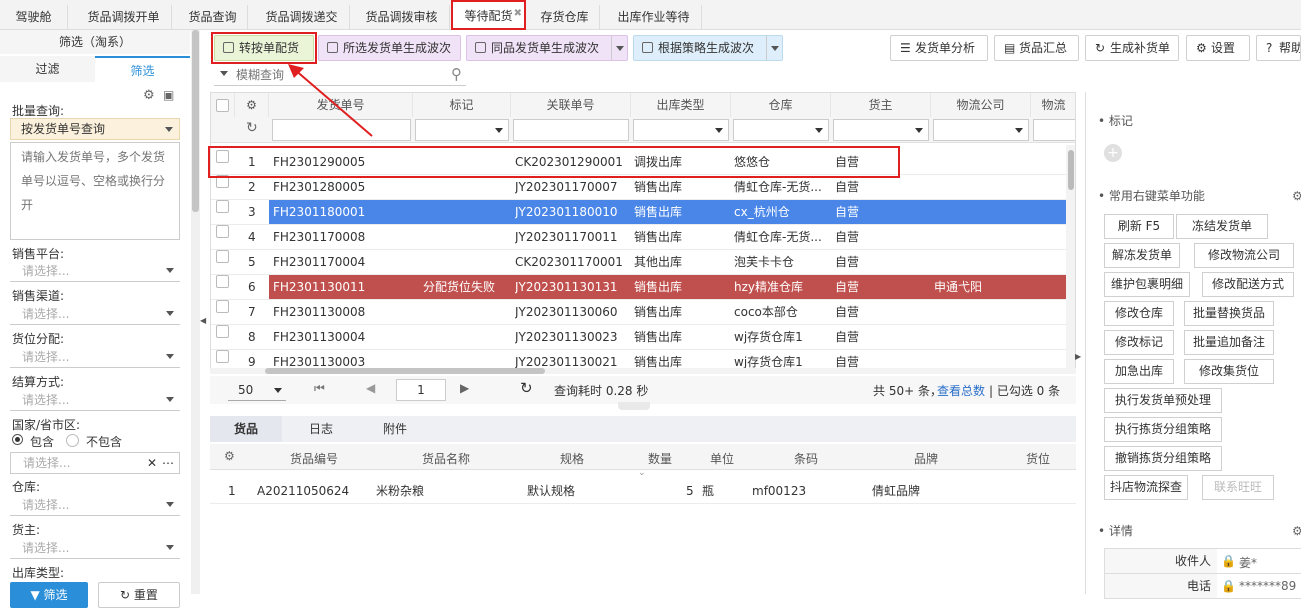 This screenshot has width=1301, height=608. I want to click on context-action-button: 修改标记, so click(1139, 342).